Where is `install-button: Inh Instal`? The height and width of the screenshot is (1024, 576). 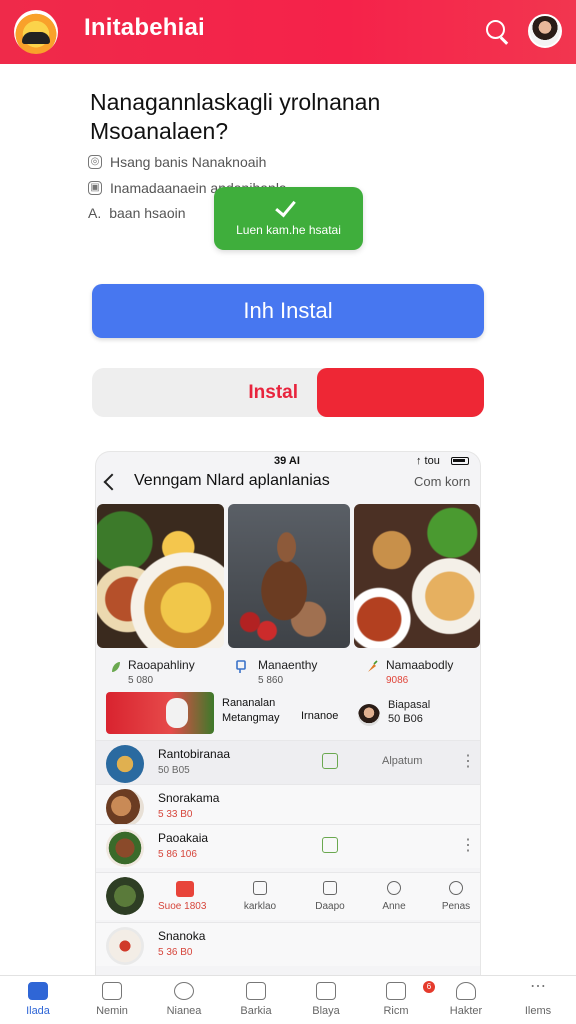
install-button: Inh Instal is located at coordinates (288, 311).